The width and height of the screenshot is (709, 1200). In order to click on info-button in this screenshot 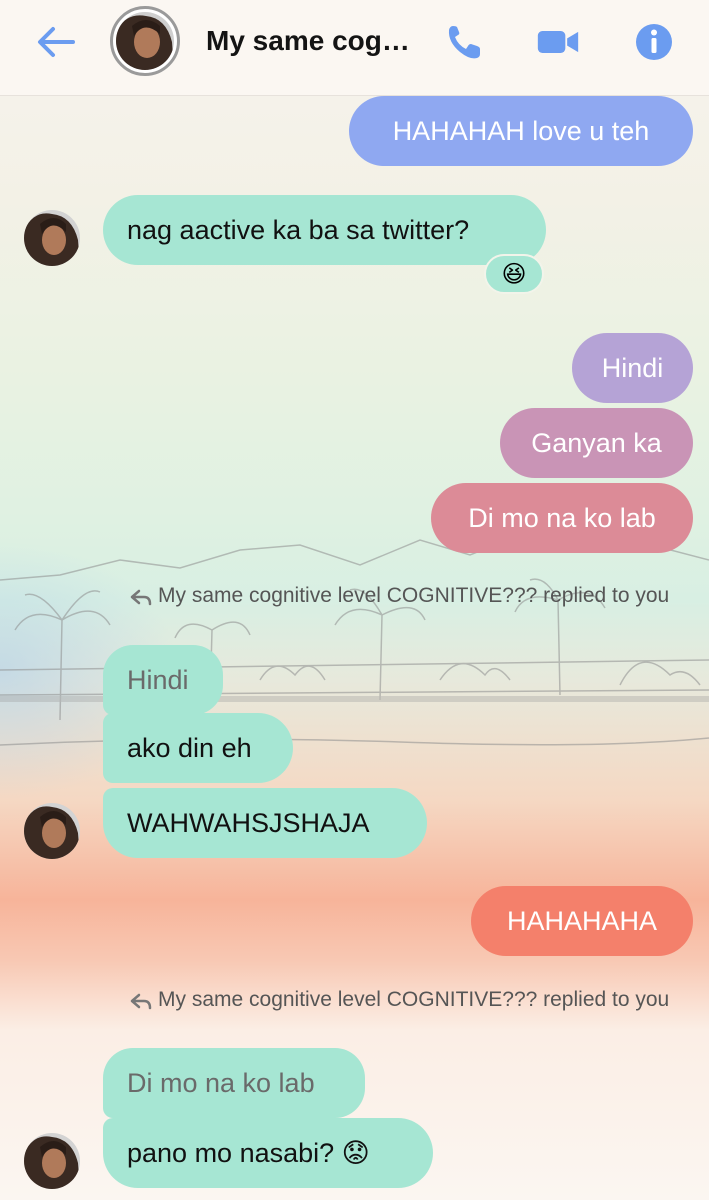, I will do `click(654, 42)`.